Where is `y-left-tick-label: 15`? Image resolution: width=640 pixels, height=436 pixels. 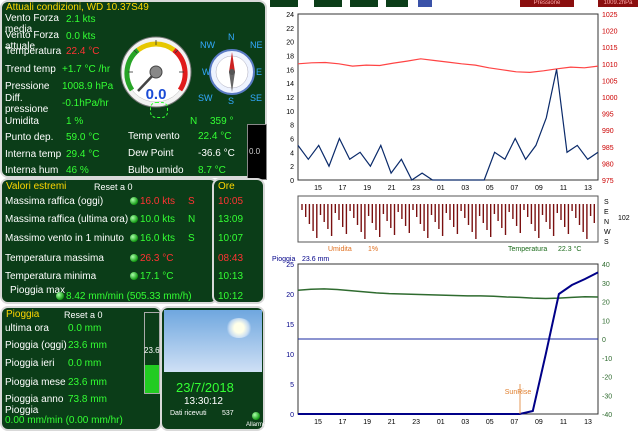
y-left-tick-label: 15 is located at coordinates (290, 325).